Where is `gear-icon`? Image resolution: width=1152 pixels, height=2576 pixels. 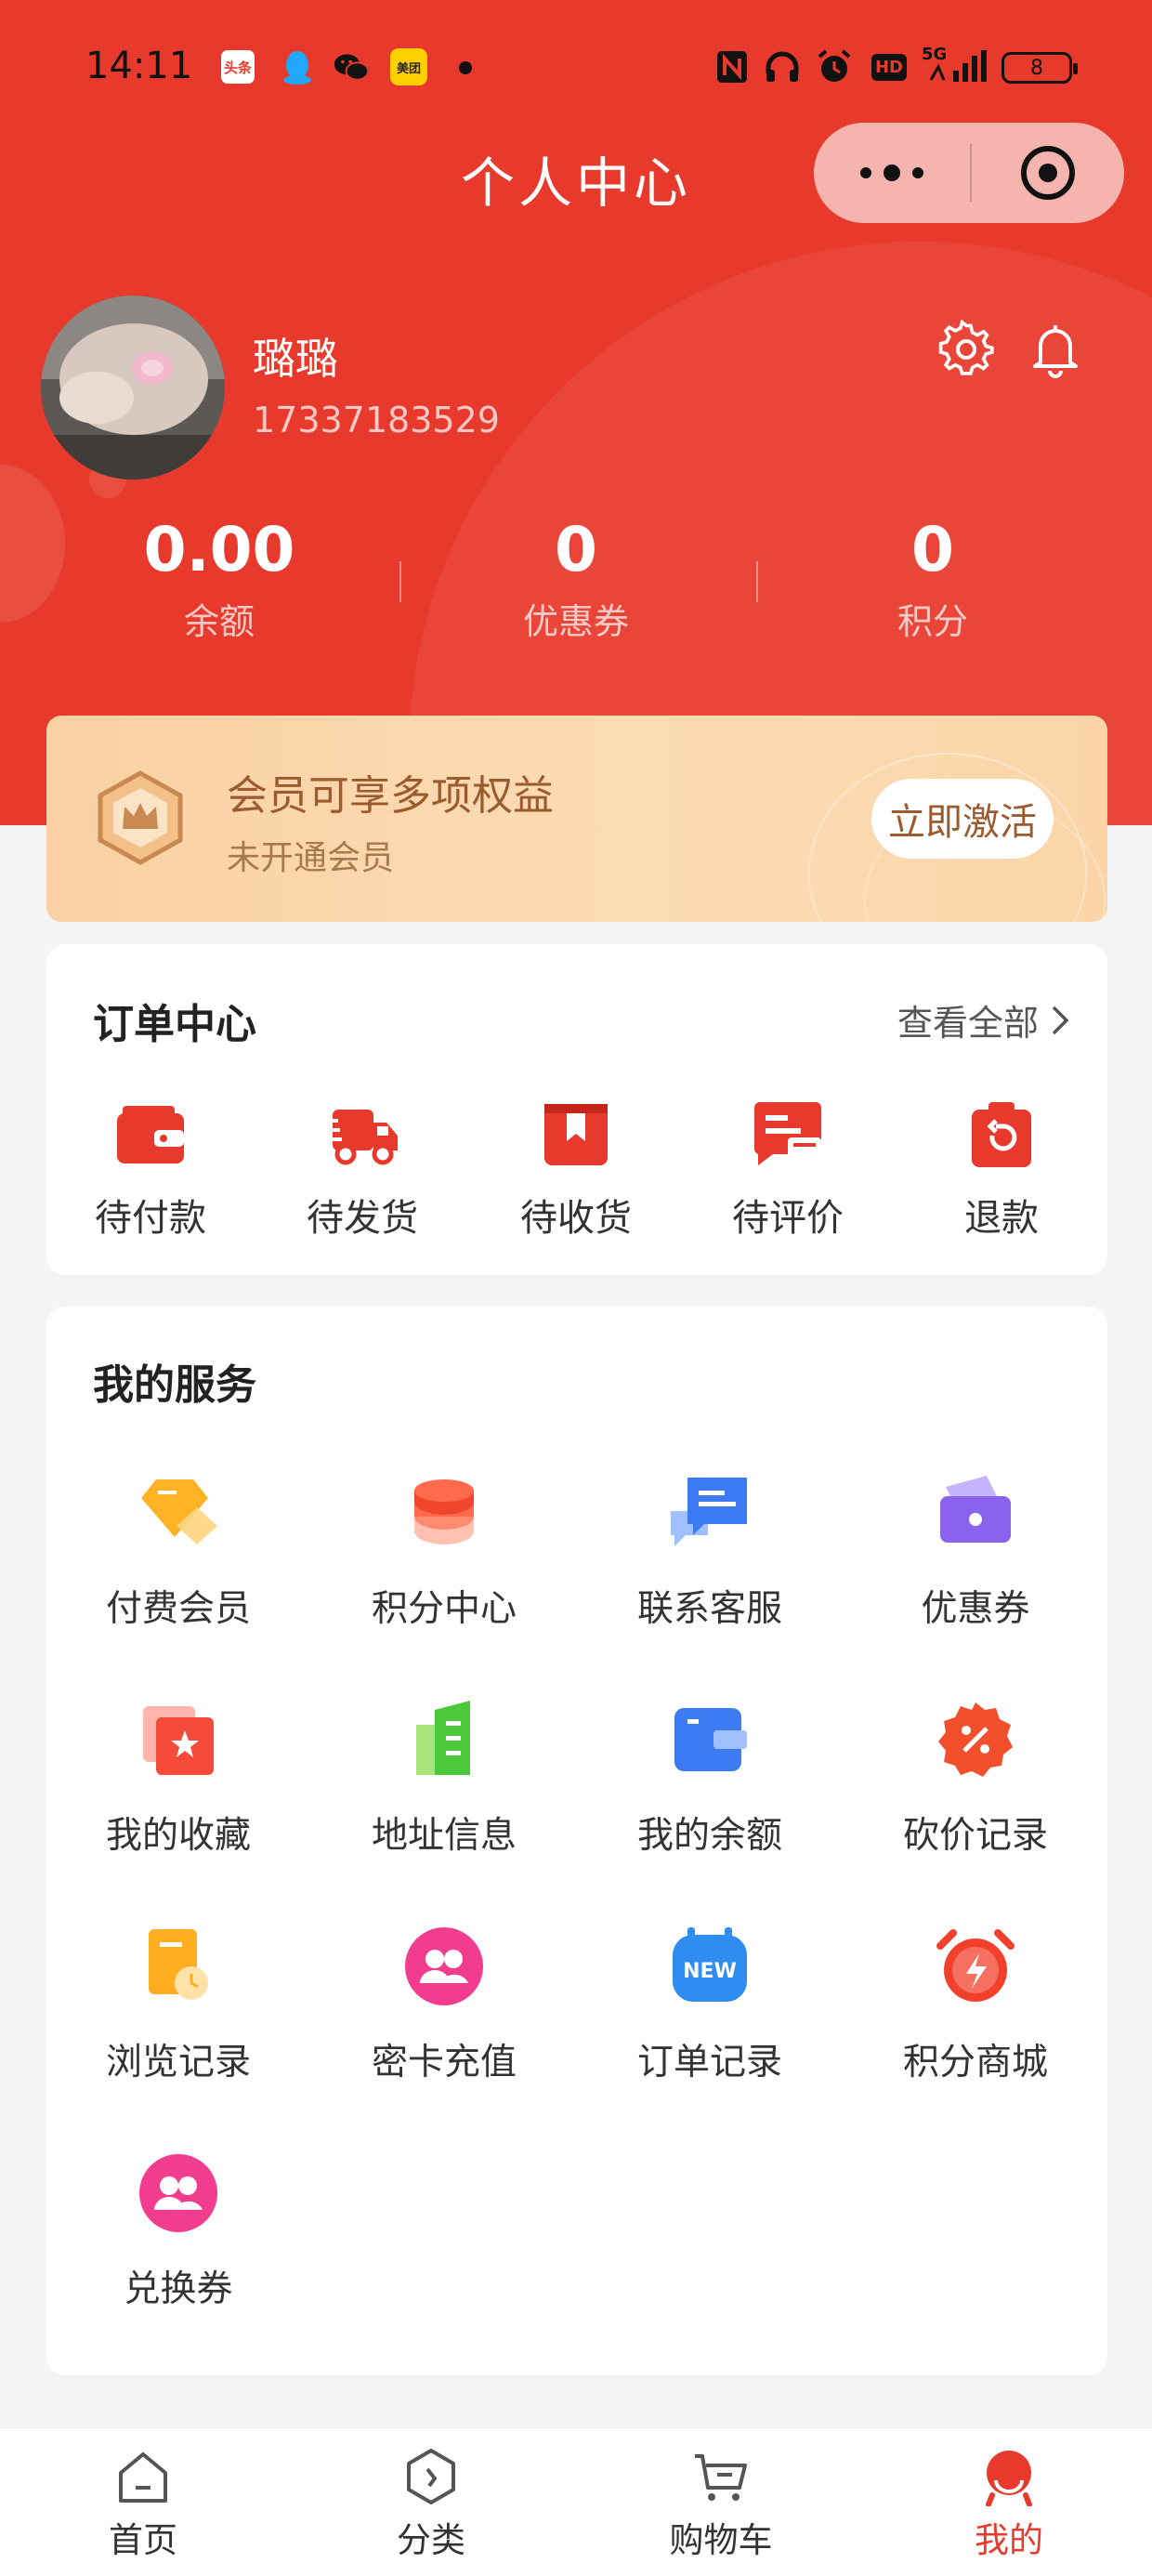 gear-icon is located at coordinates (966, 347).